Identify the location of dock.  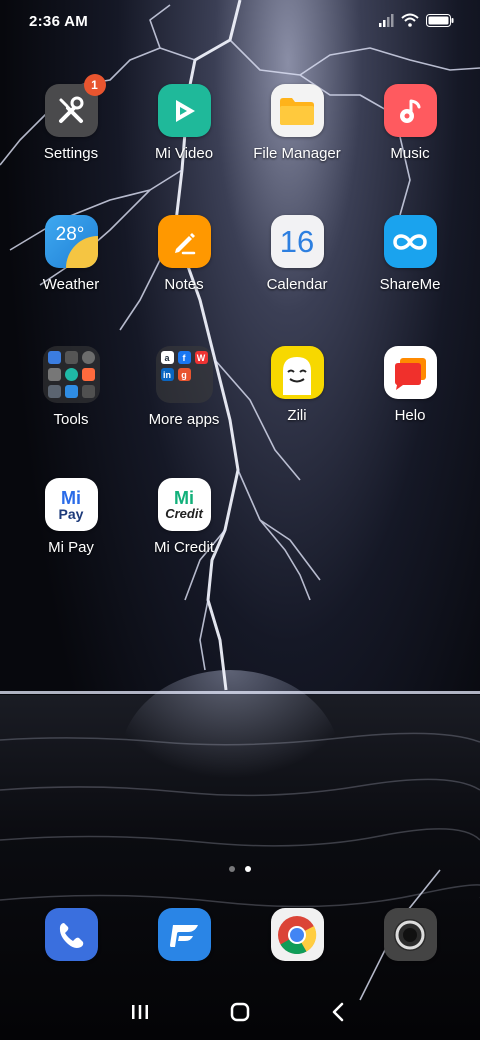
(240, 937).